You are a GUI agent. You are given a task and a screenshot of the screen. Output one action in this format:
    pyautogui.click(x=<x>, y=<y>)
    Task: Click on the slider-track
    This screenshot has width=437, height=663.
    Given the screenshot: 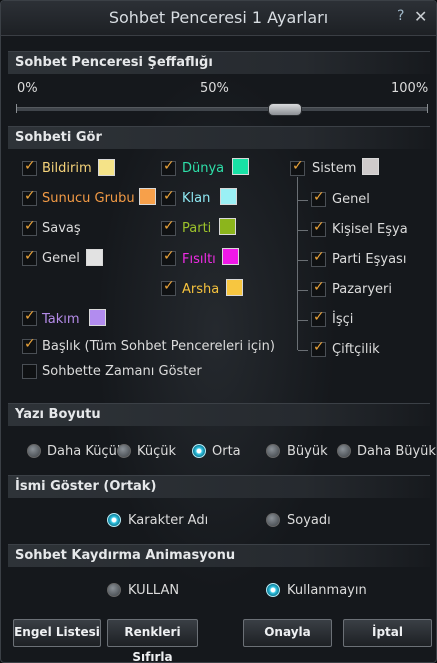 What is the action you would take?
    pyautogui.click(x=222, y=109)
    